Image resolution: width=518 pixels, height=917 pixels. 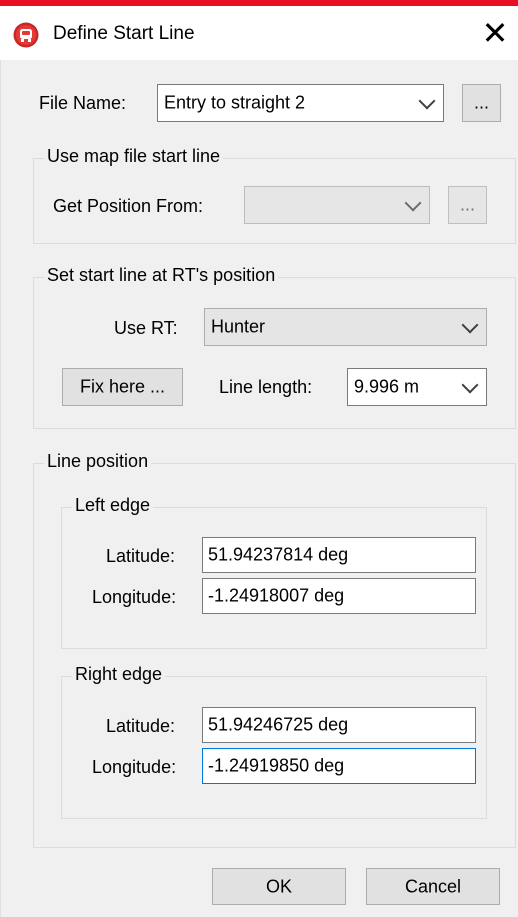 I want to click on use-rt-label: Use RT:, so click(x=146, y=328).